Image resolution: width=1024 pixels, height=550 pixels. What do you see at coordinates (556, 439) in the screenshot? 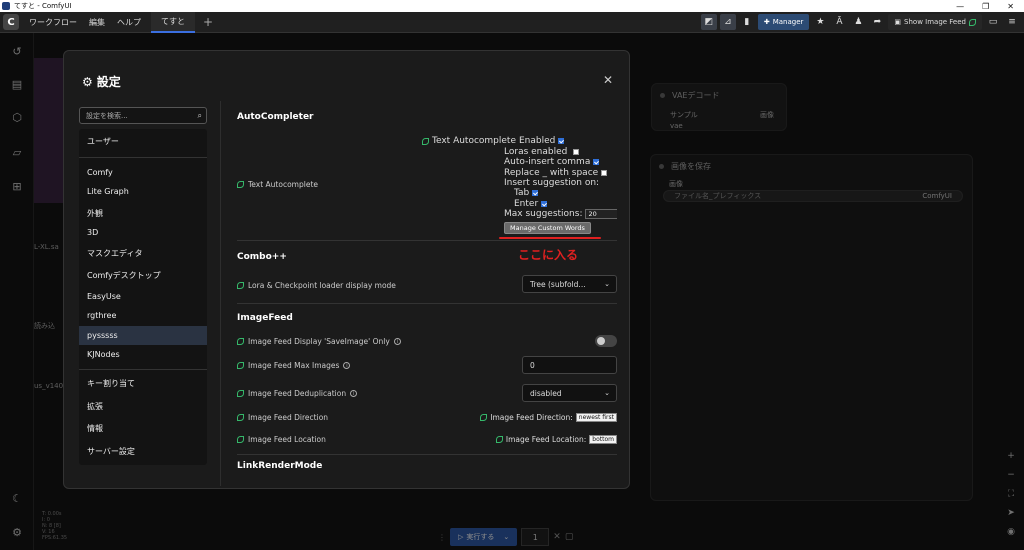
I see `feed-location-control: Image Feed Location: bottom` at bounding box center [556, 439].